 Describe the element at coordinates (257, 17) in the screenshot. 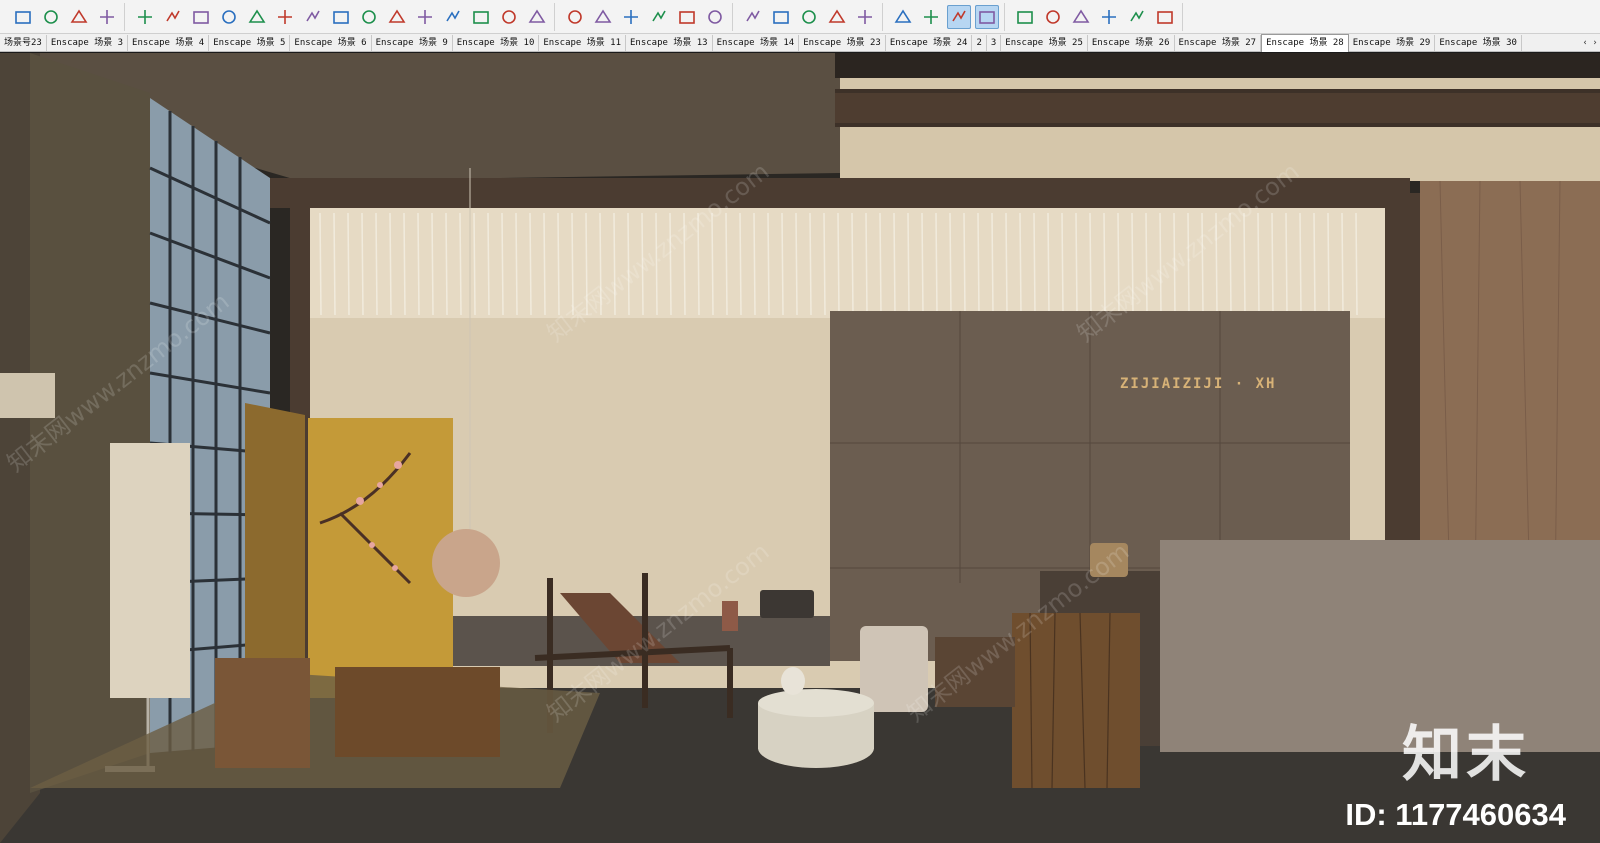

I see `push-pull-button` at that location.